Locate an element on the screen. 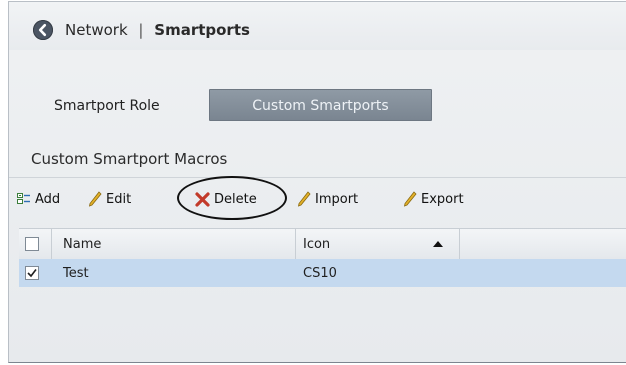  import-button: Import is located at coordinates (327, 199).